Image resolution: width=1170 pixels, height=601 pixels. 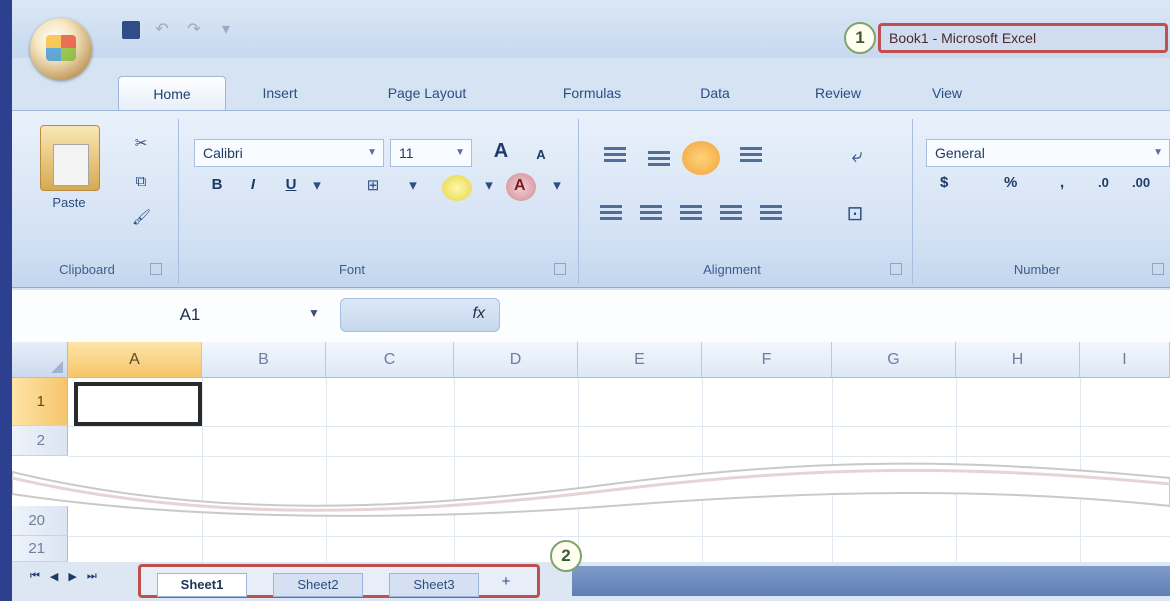 What do you see at coordinates (640, 360) in the screenshot?
I see `column-header-e: E` at bounding box center [640, 360].